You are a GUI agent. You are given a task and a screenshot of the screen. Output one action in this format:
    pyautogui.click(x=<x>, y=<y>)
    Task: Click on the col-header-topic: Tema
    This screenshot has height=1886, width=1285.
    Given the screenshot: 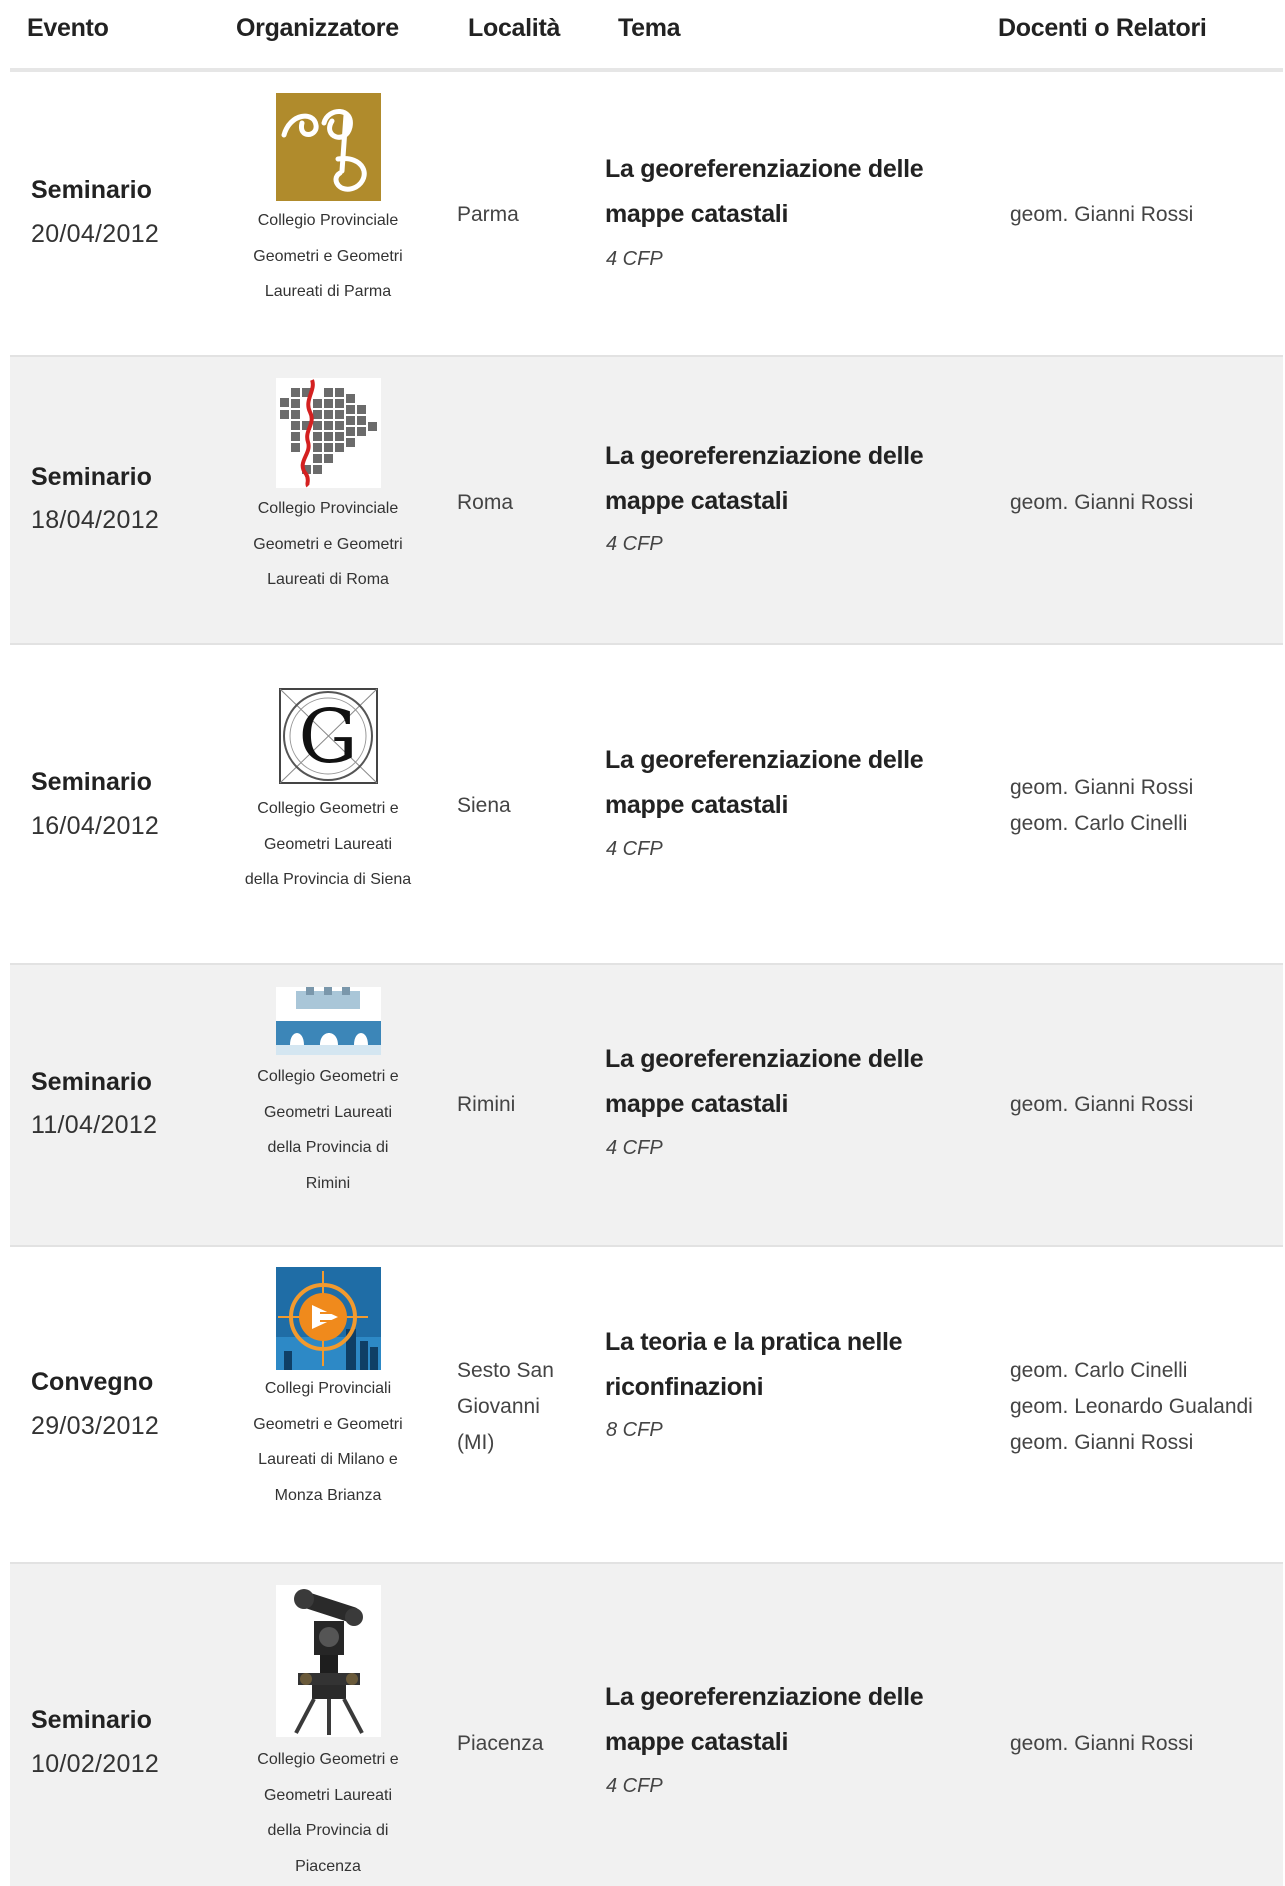 What is the action you would take?
    pyautogui.click(x=649, y=28)
    